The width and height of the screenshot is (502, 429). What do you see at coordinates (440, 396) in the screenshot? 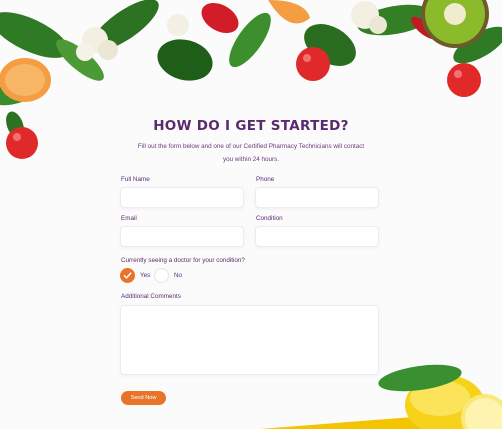
I see `lemon-icon` at bounding box center [440, 396].